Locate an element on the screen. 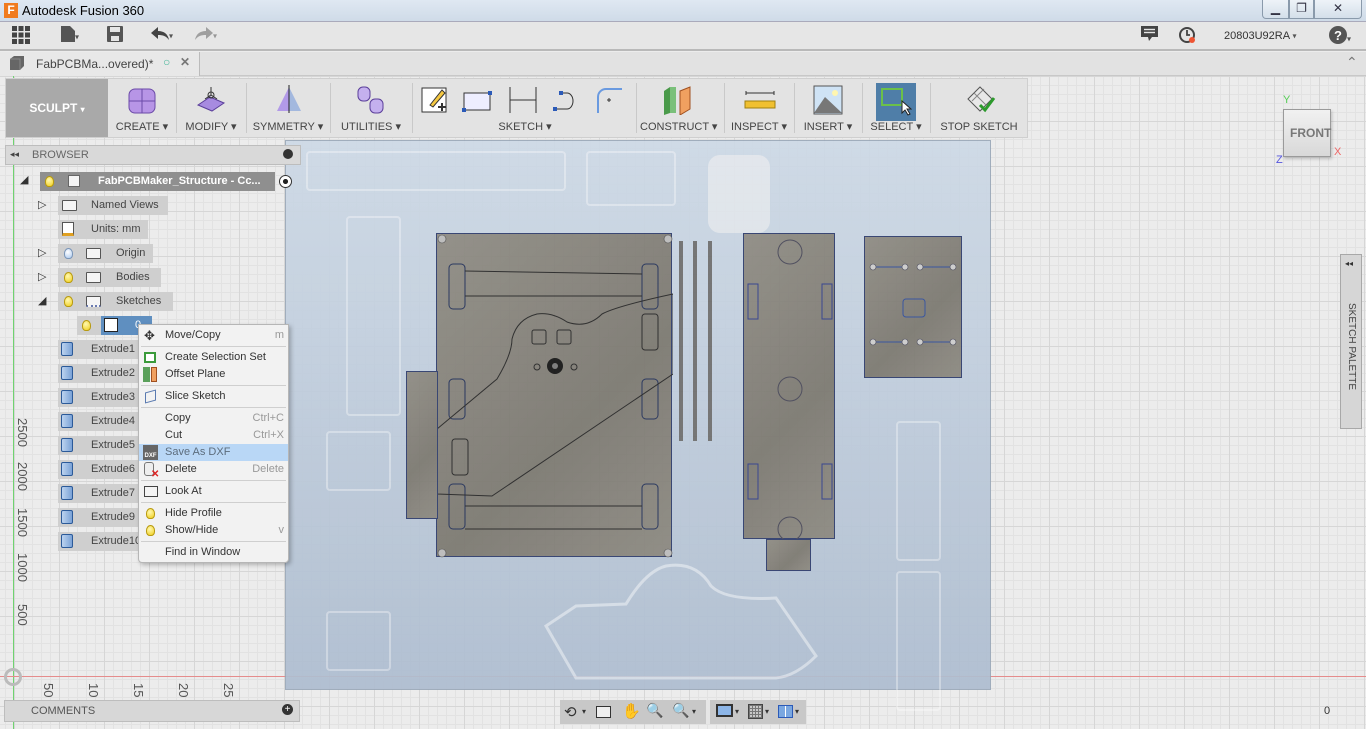 The width and height of the screenshot is (1366, 729). browser-item-origin: Origin is located at coordinates (105, 253).